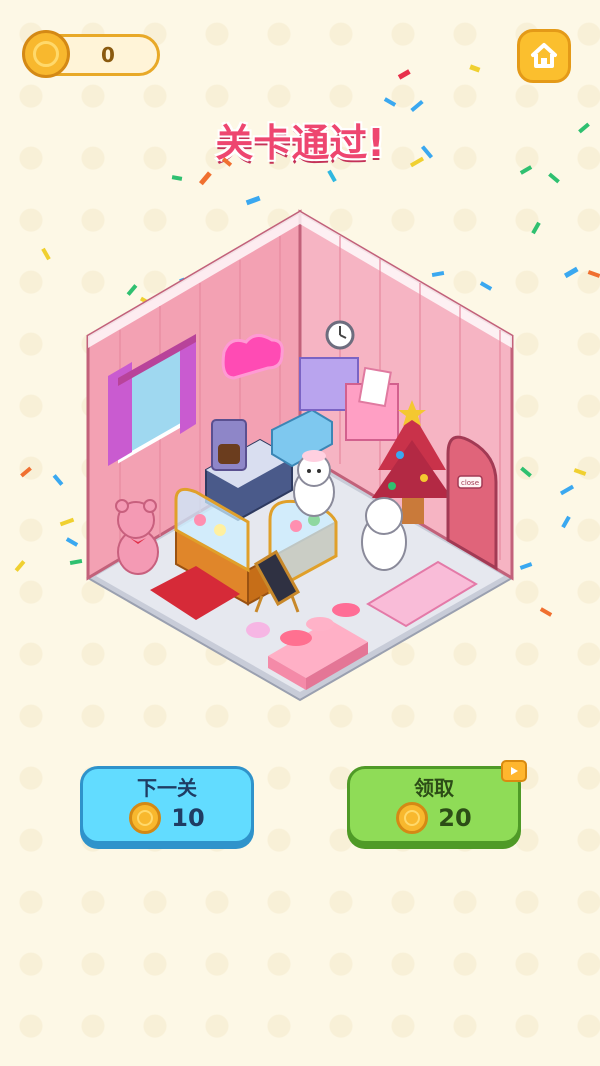  Describe the element at coordinates (434, 788) in the screenshot. I see `claim-label: 领取` at that location.